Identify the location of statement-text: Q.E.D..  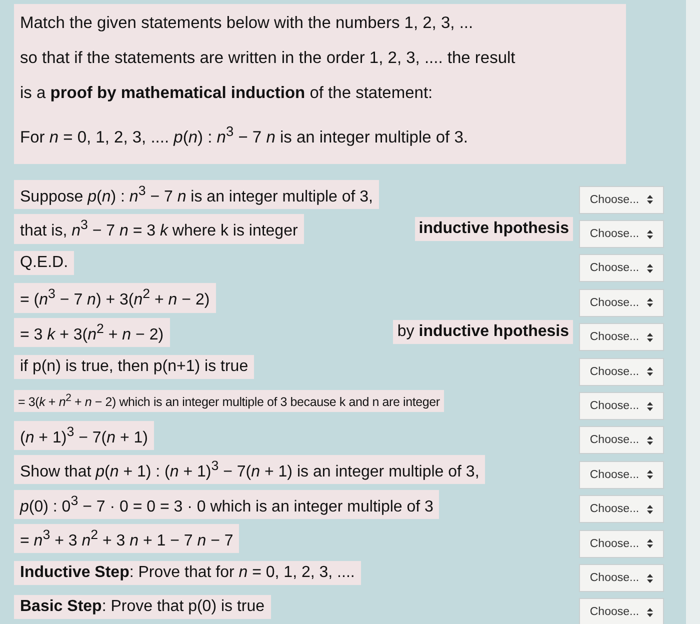
(44, 263).